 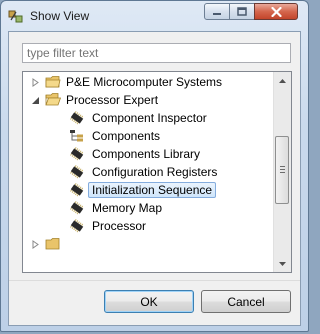 What do you see at coordinates (127, 208) in the screenshot?
I see `tree-item-label: Memory Map` at bounding box center [127, 208].